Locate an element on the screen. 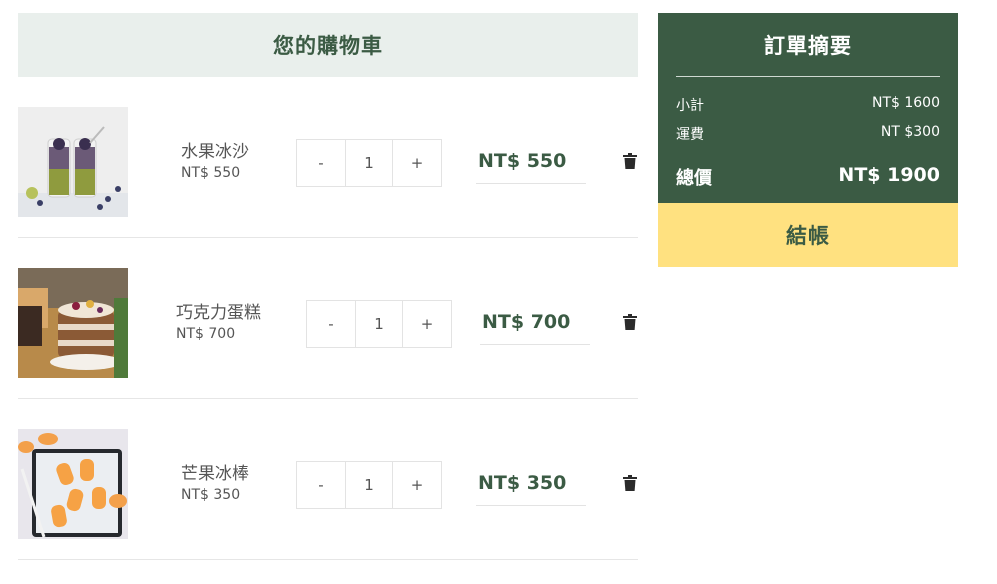 The height and width of the screenshot is (584, 997). item-unit-price: NT$ 700 is located at coordinates (206, 334).